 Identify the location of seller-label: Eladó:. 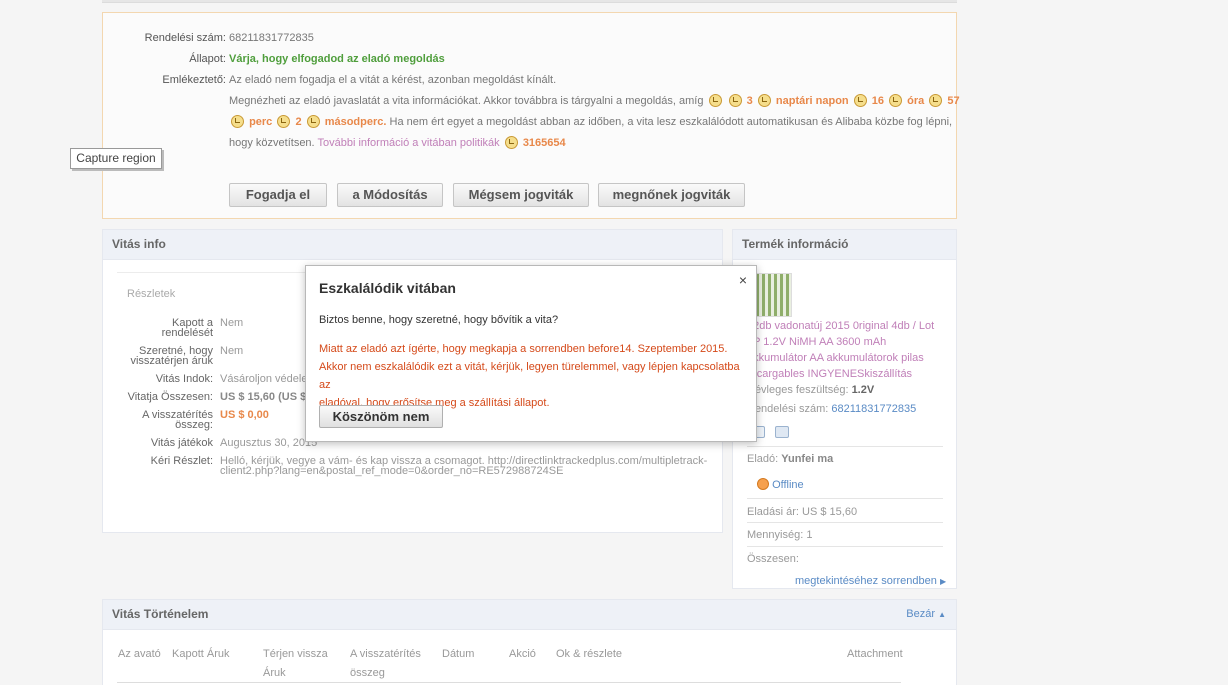
(763, 459).